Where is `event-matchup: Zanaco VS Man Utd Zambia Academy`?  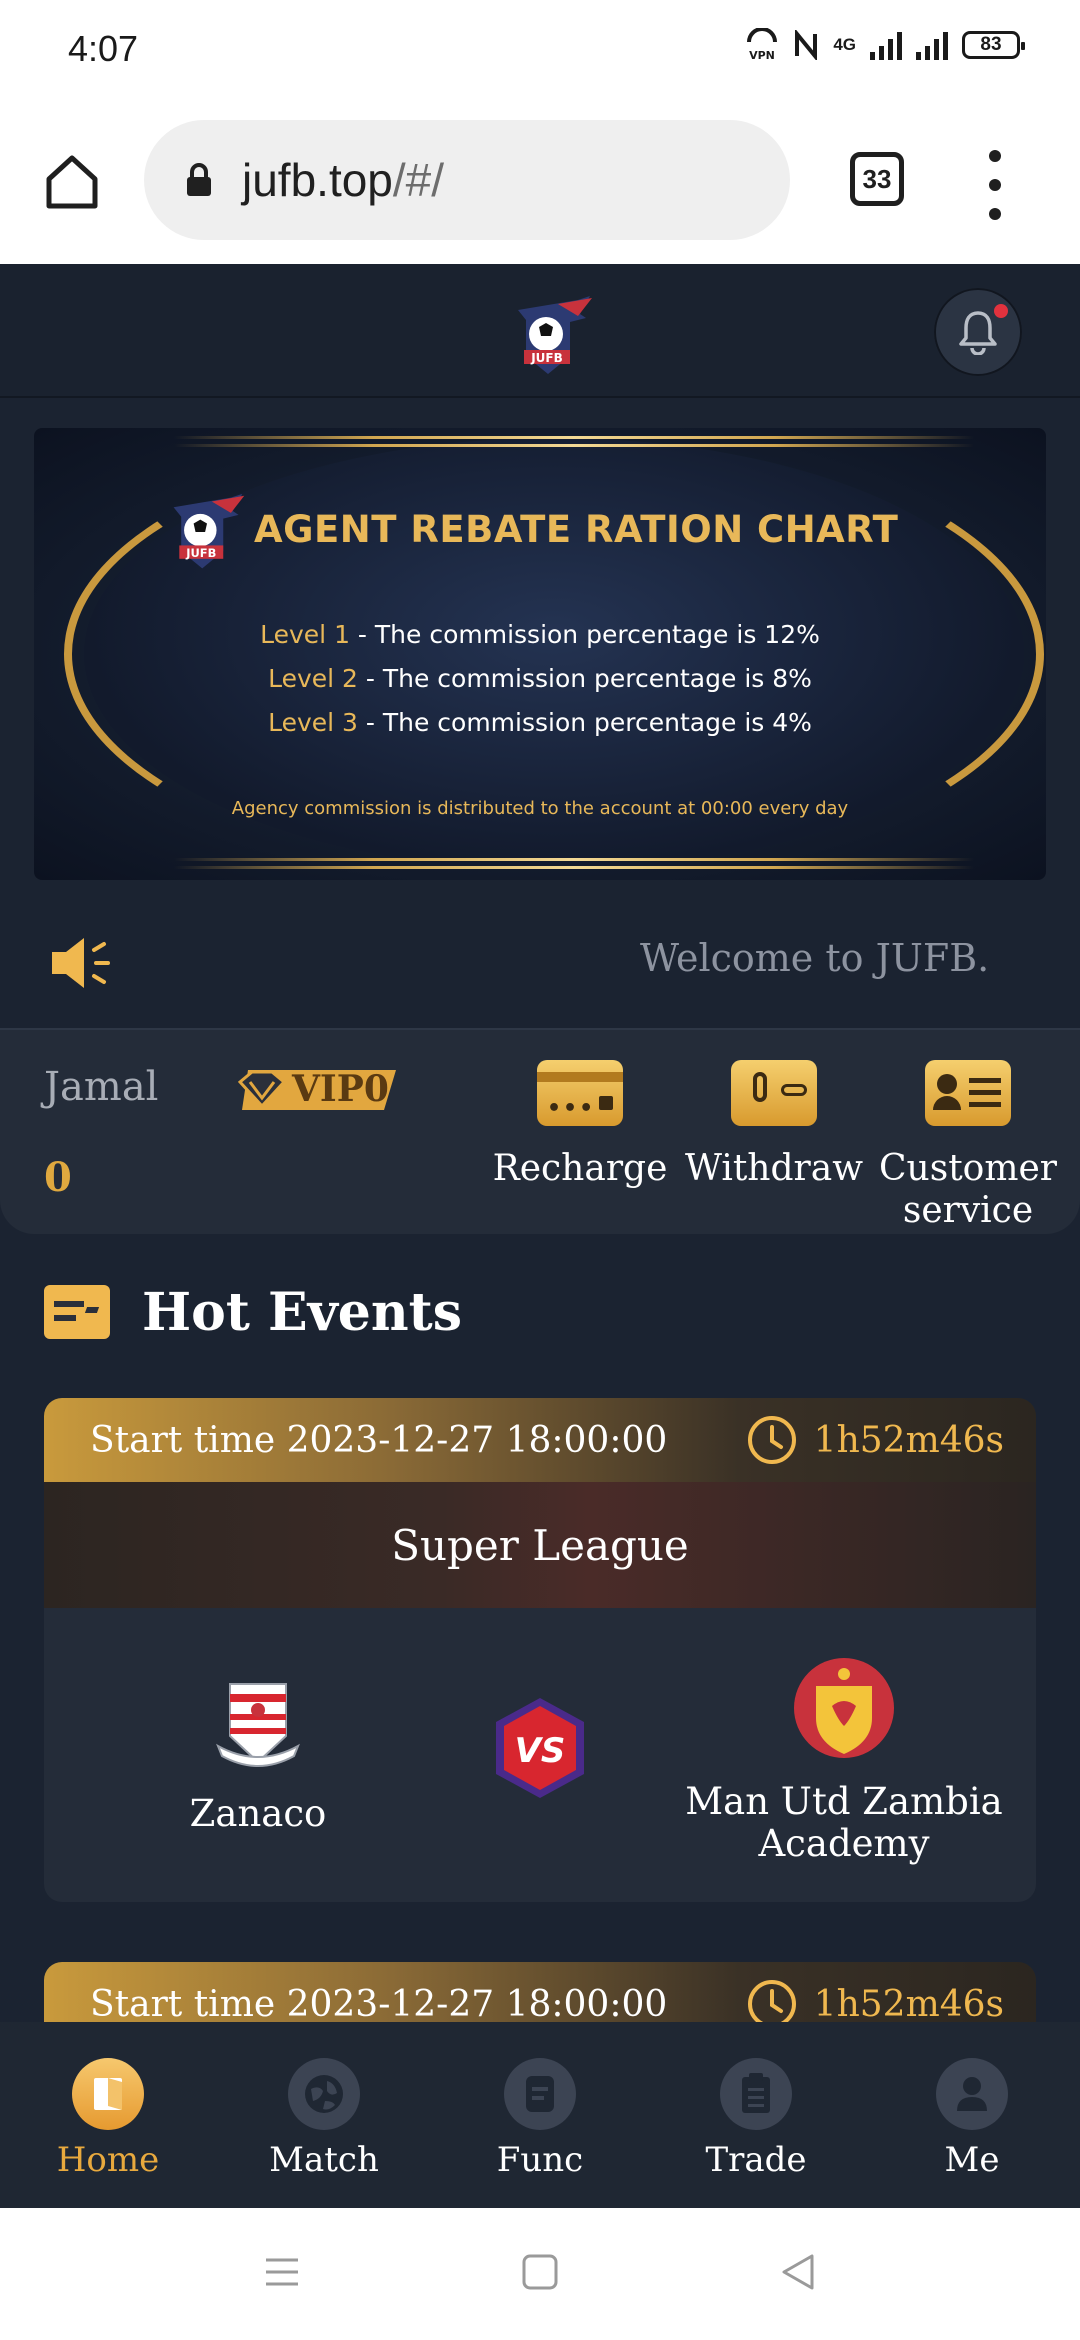
event-matchup: Zanaco VS Man Utd Zambia Academy is located at coordinates (540, 1755).